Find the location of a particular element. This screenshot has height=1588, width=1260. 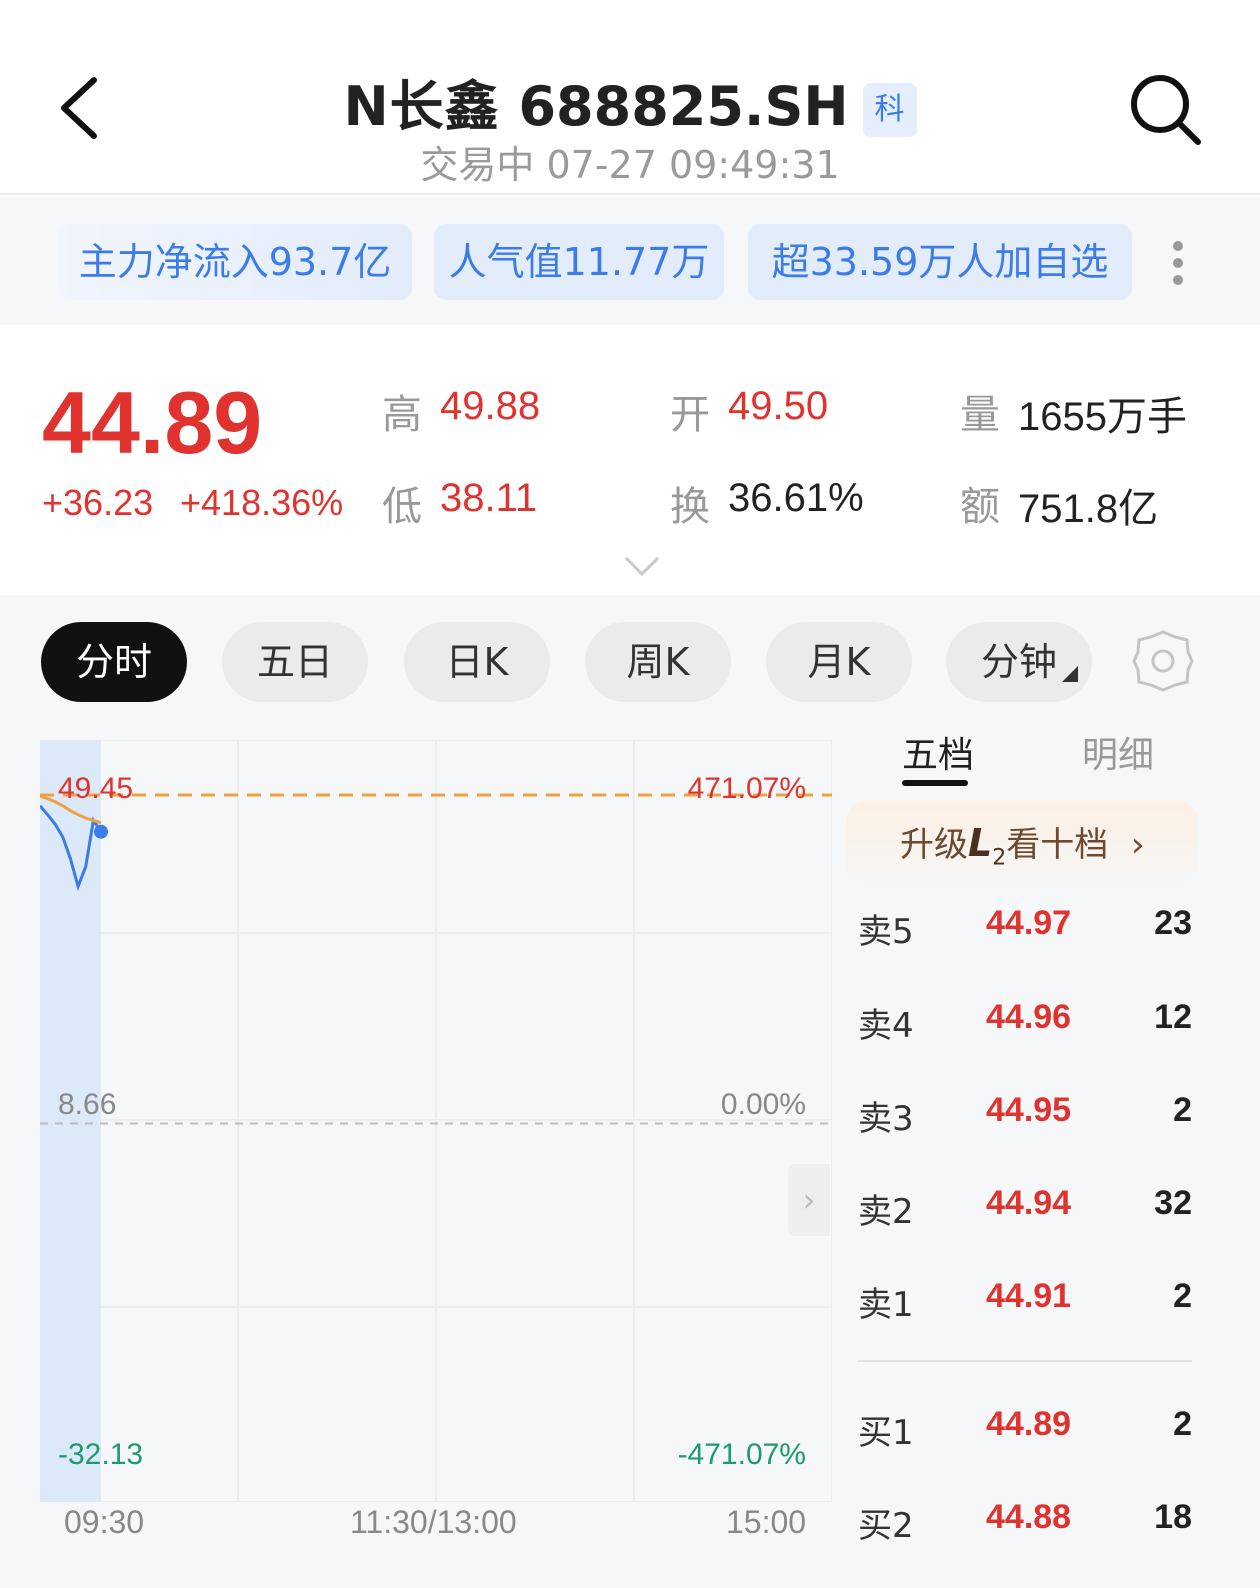

bid-row: 买1 44.89 2 is located at coordinates (1025, 1435).